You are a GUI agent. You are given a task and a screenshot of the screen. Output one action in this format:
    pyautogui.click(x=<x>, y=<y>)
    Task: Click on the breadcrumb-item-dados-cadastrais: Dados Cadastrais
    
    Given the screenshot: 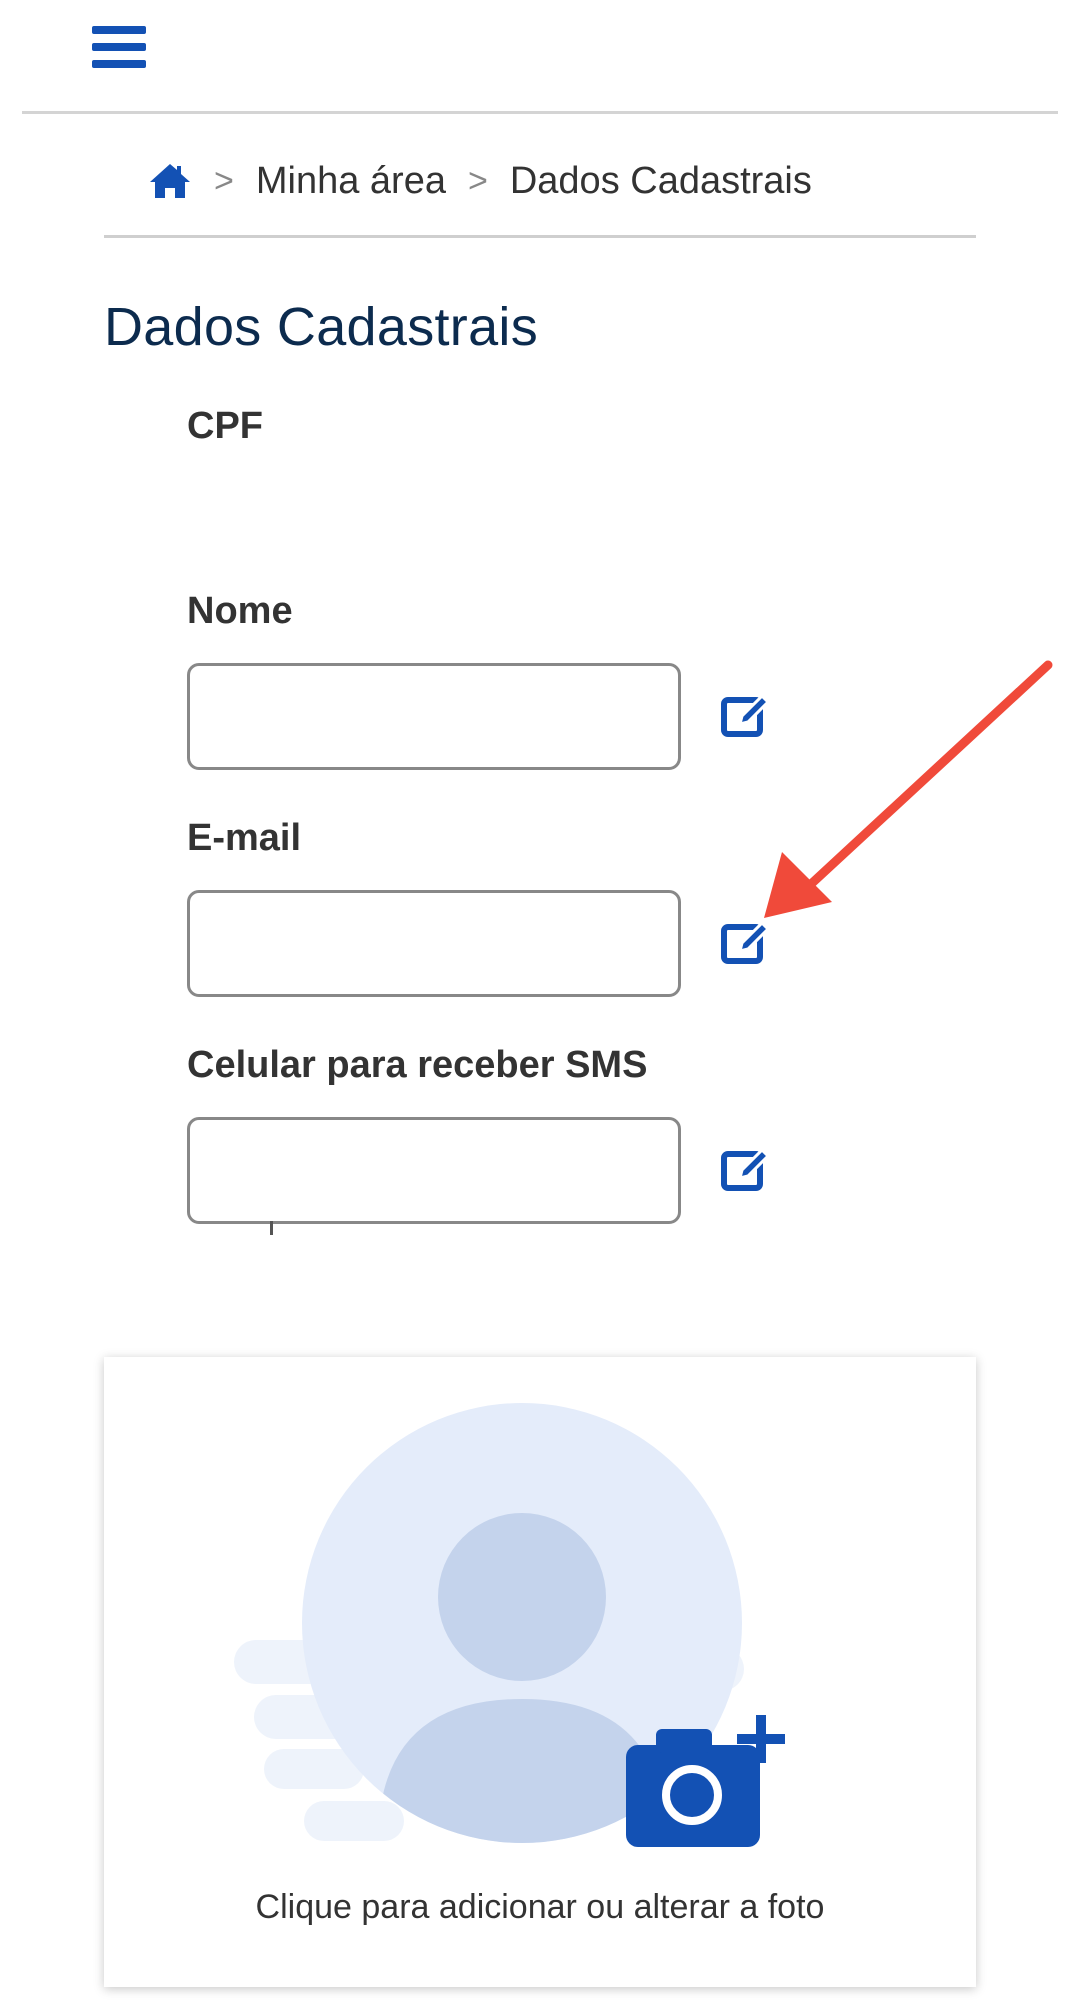 What is the action you would take?
    pyautogui.click(x=660, y=180)
    